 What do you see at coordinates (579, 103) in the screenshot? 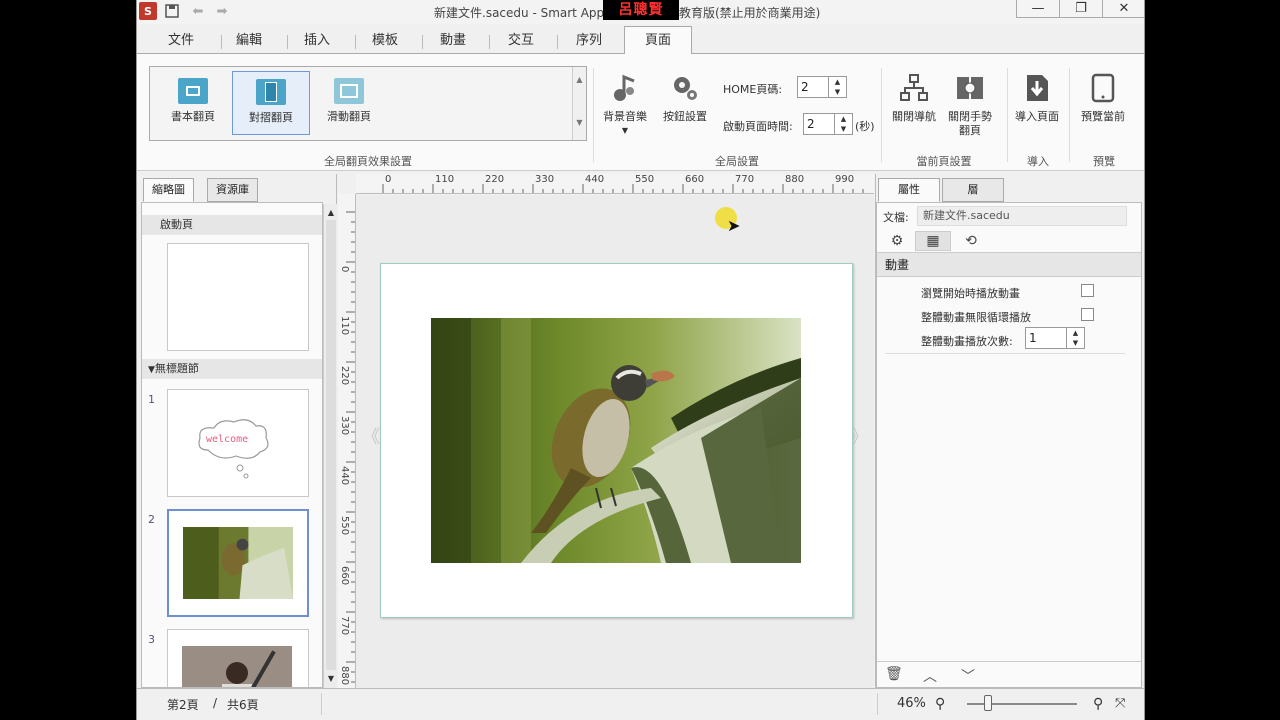
I see `gallery-scrollbar: ▲ ▼` at bounding box center [579, 103].